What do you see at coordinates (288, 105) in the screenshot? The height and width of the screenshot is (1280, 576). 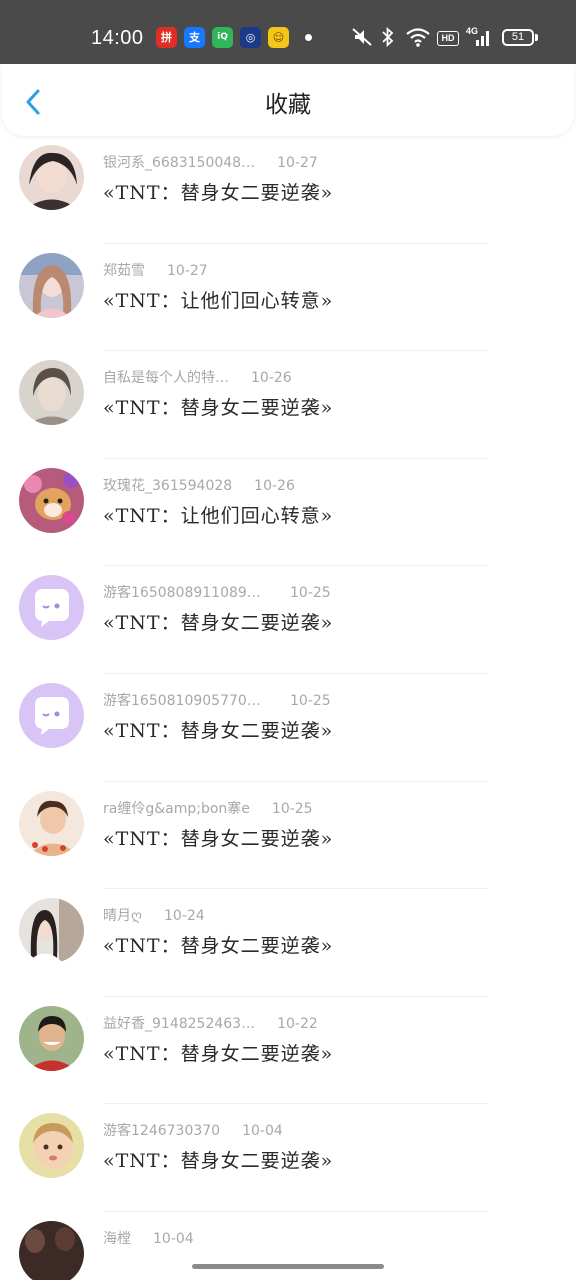 I see `page-title: 收藏` at bounding box center [288, 105].